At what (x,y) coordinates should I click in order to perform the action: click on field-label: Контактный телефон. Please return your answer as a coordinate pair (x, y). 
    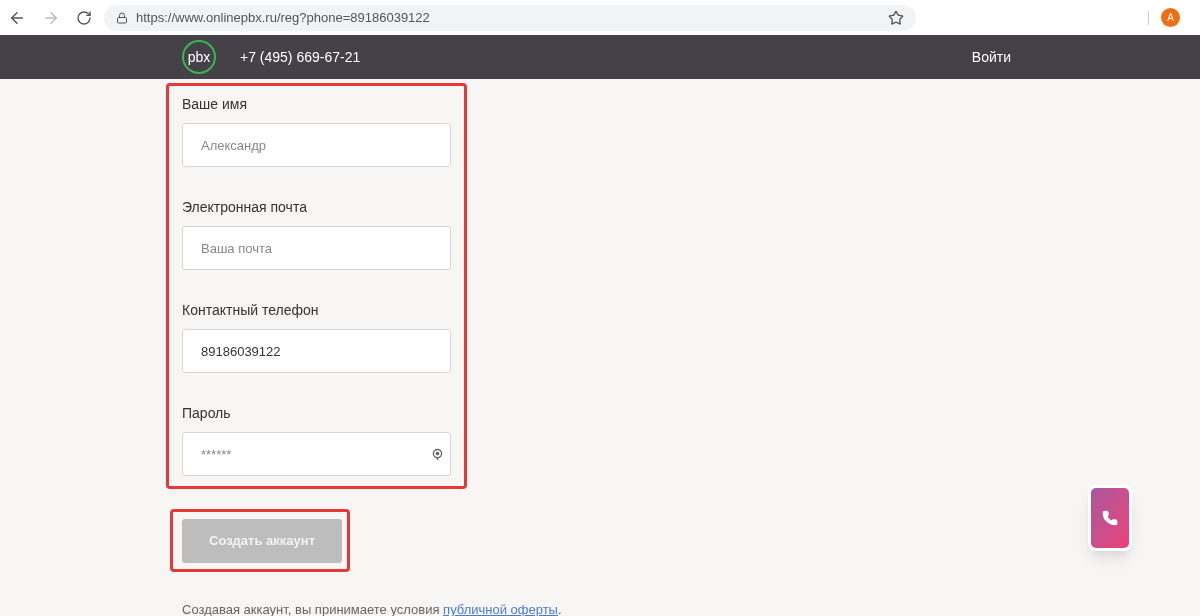
    Looking at the image, I should click on (251, 310).